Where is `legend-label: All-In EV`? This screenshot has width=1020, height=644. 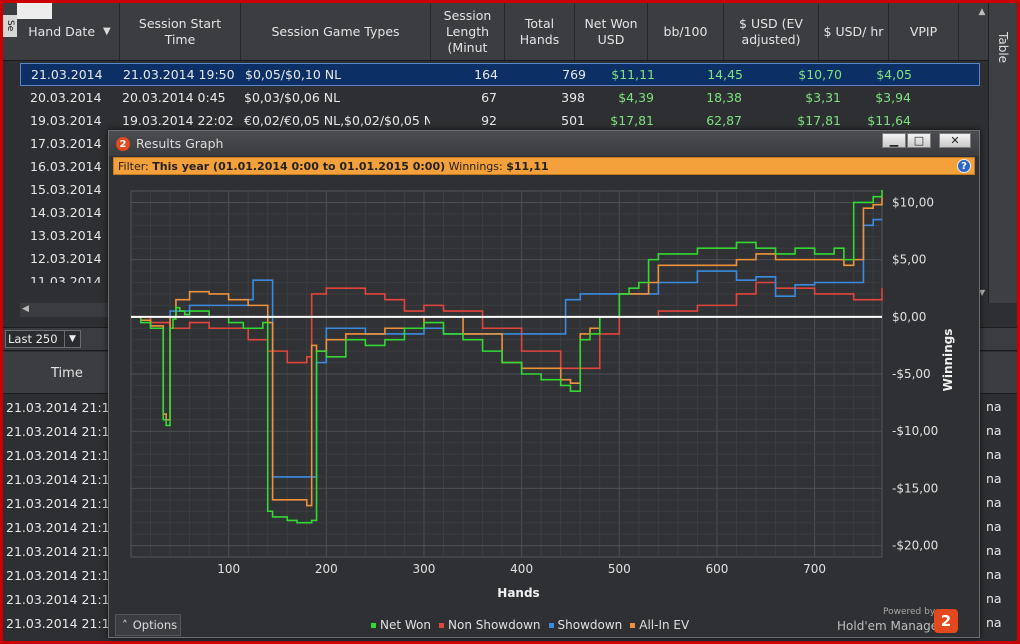
legend-label: All-In EV is located at coordinates (664, 625).